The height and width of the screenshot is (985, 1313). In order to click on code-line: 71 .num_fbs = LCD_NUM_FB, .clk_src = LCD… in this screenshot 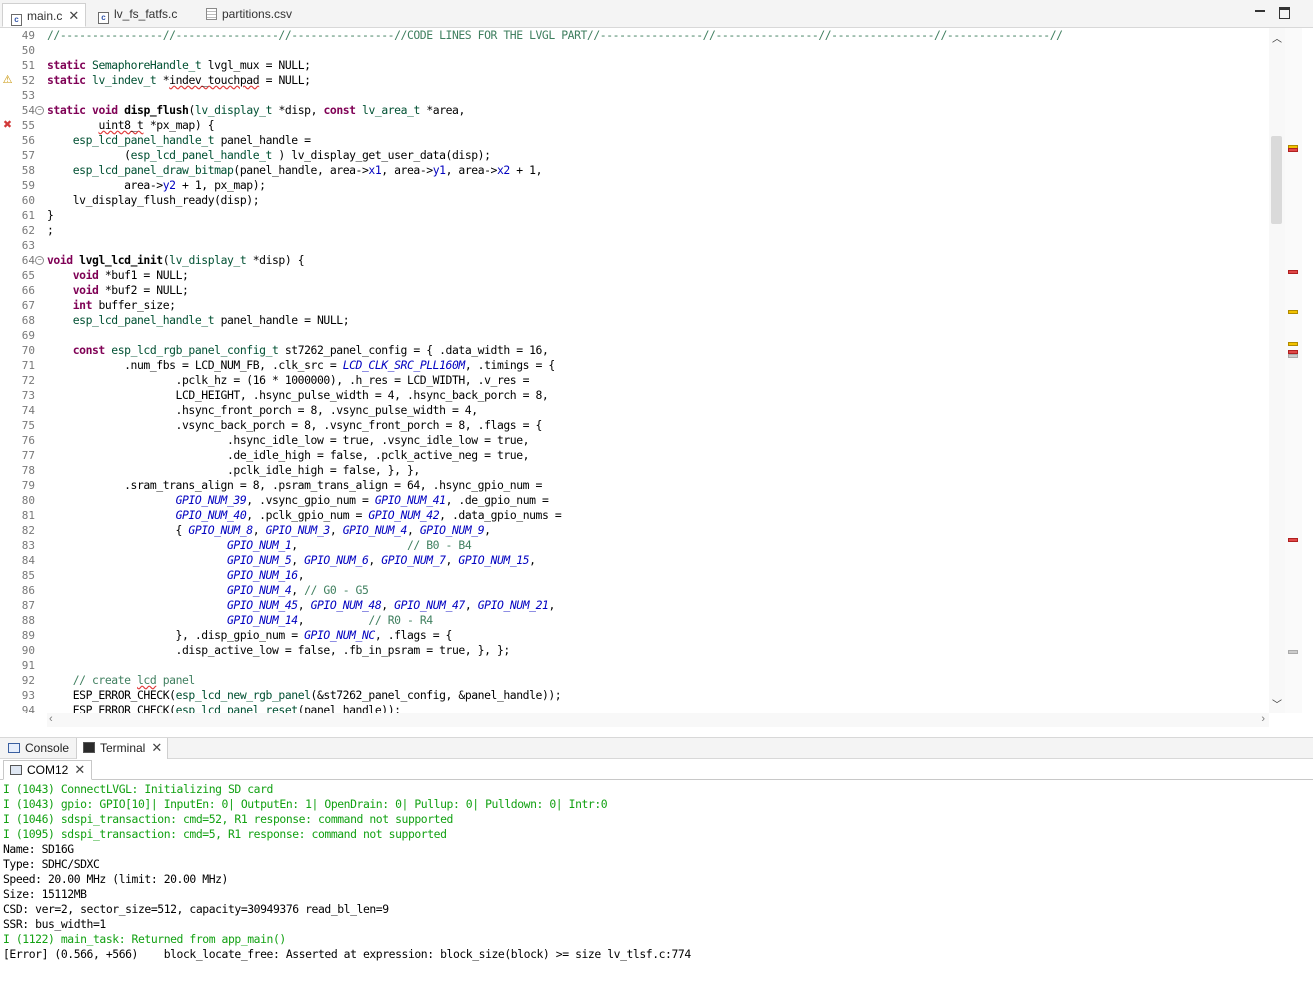, I will do `click(632, 365)`.